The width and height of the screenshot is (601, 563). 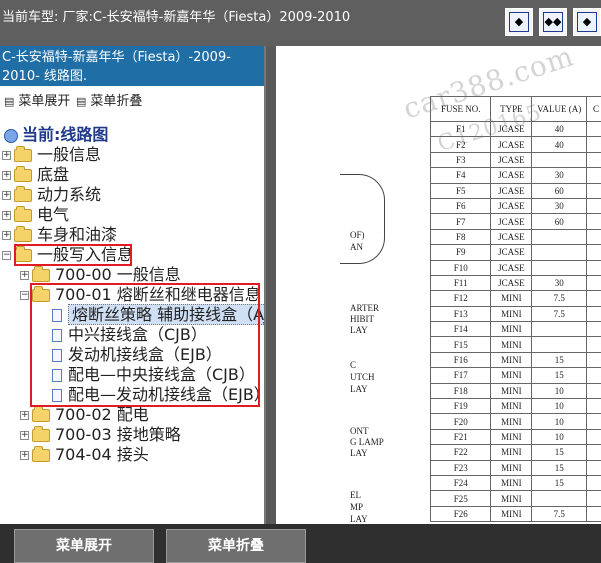 What do you see at coordinates (132, 66) in the screenshot?
I see `selected-path: C-长安福特-新嘉年华（Fiesta）-2009-2010- 线路图.` at bounding box center [132, 66].